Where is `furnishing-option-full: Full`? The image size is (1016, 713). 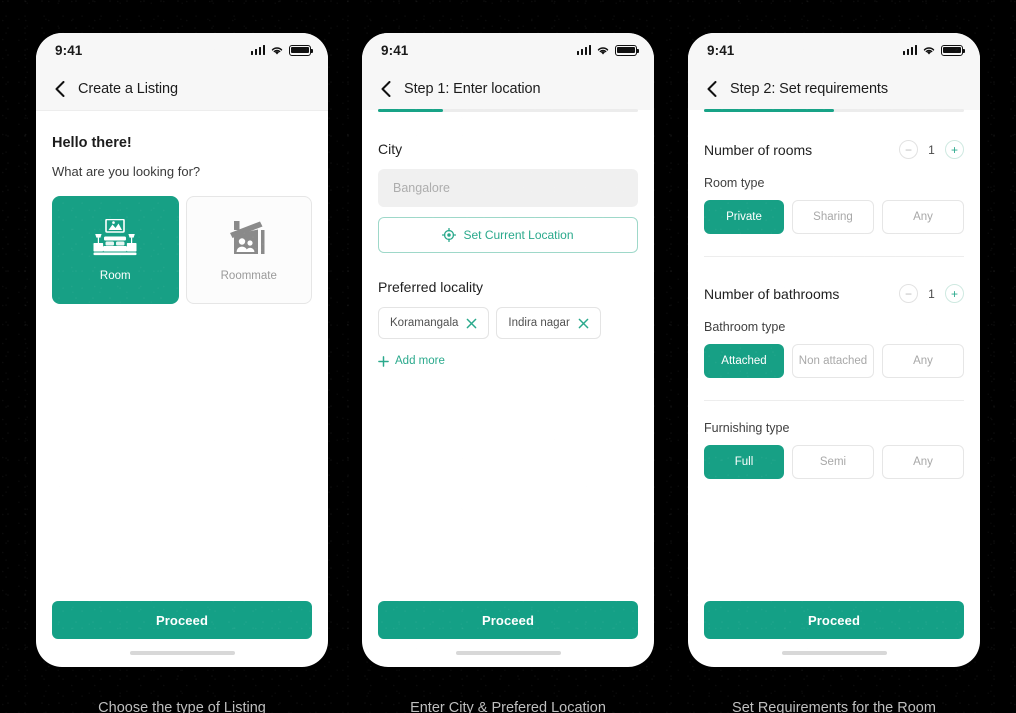
furnishing-option-full: Full is located at coordinates (744, 462).